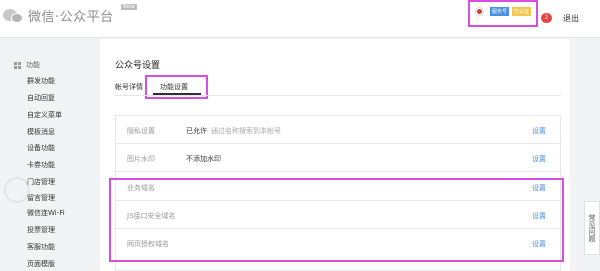  Describe the element at coordinates (539, 159) in the screenshot. I see `watermark-settings-link: 设置` at that location.